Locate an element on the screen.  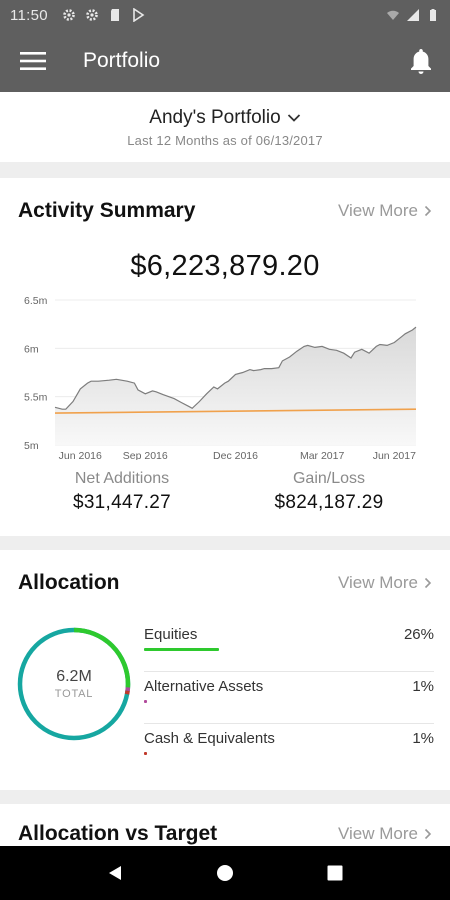
home-circle-icon is located at coordinates (225, 873).